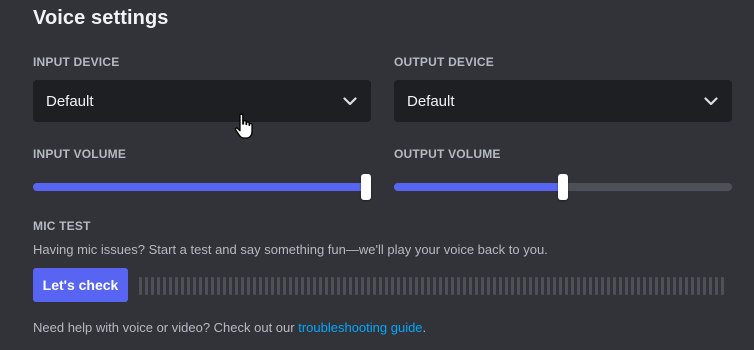 Image resolution: width=754 pixels, height=350 pixels. What do you see at coordinates (444, 62) in the screenshot?
I see `output-device-label: OUTPUT DEVICE` at bounding box center [444, 62].